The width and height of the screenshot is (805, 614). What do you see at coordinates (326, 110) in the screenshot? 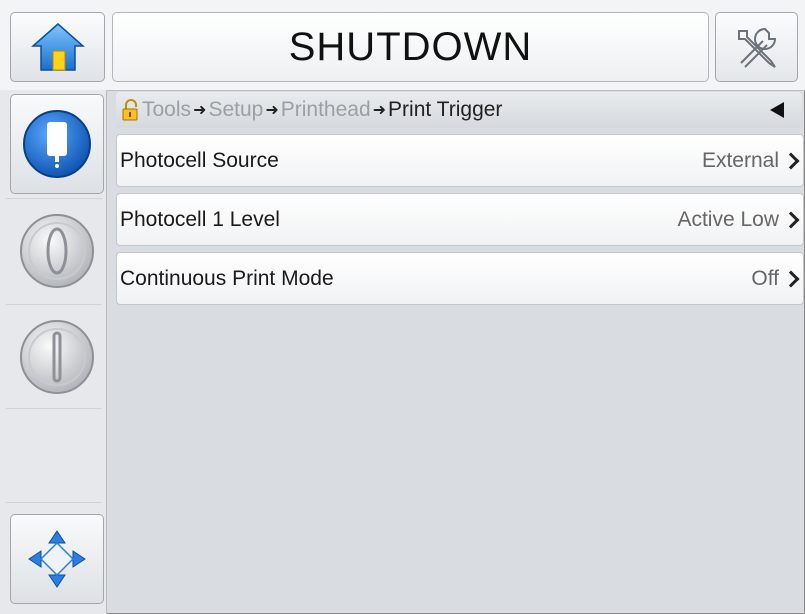
I see `breadcrumb-item-printhead: Printhead` at bounding box center [326, 110].